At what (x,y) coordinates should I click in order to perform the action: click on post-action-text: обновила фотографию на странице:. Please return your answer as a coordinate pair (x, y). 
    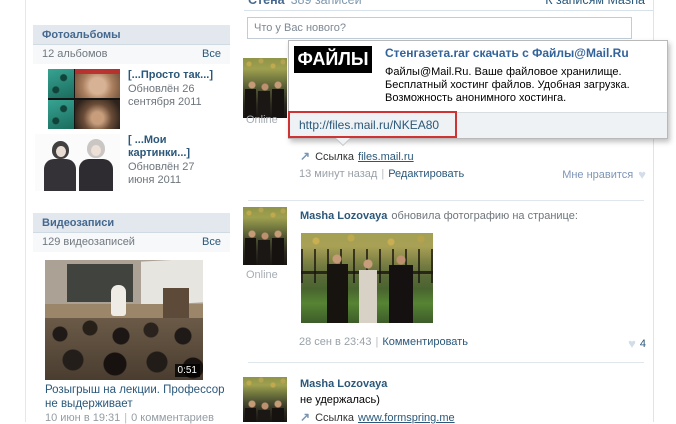
    Looking at the image, I should click on (484, 216).